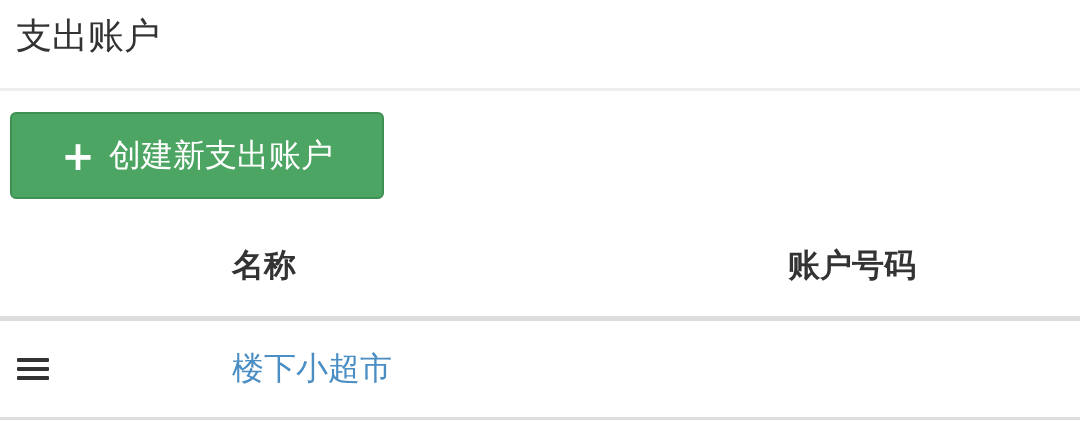 This screenshot has height=421, width=1080. I want to click on page-title: 支出账户, so click(88, 36).